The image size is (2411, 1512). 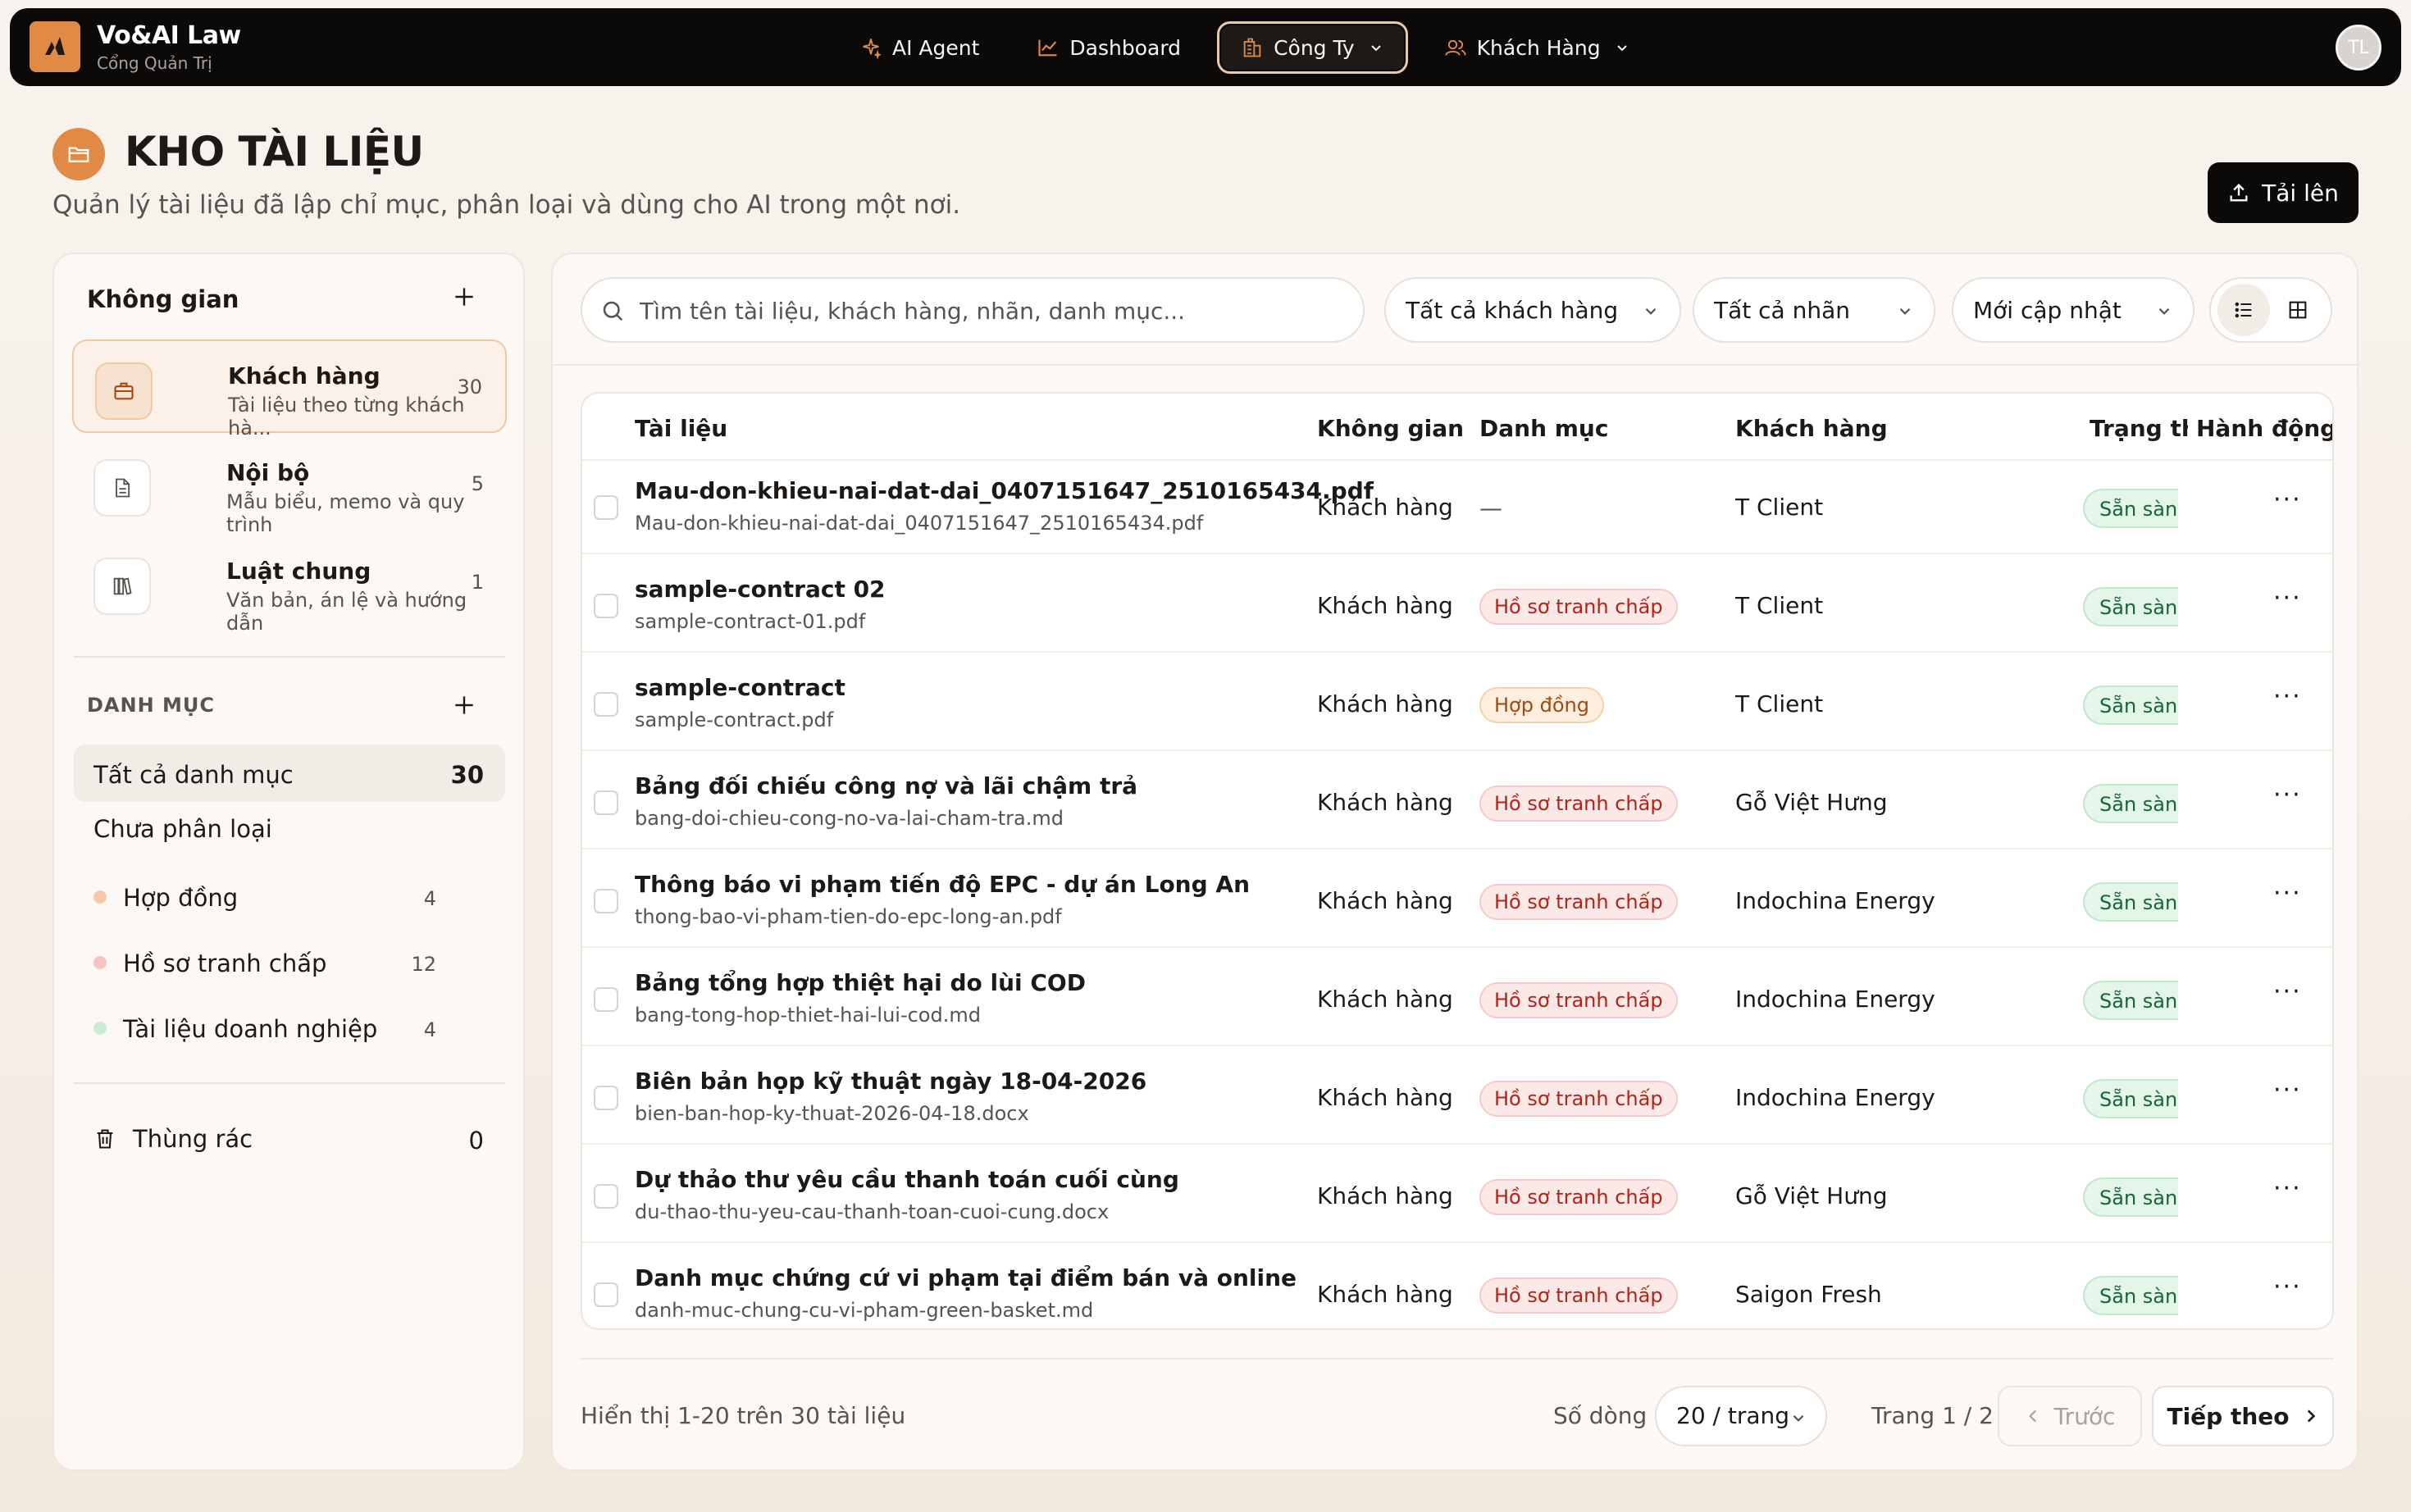 What do you see at coordinates (1532, 310) in the screenshot?
I see `filter-client-select: Tất cả khách hàng` at bounding box center [1532, 310].